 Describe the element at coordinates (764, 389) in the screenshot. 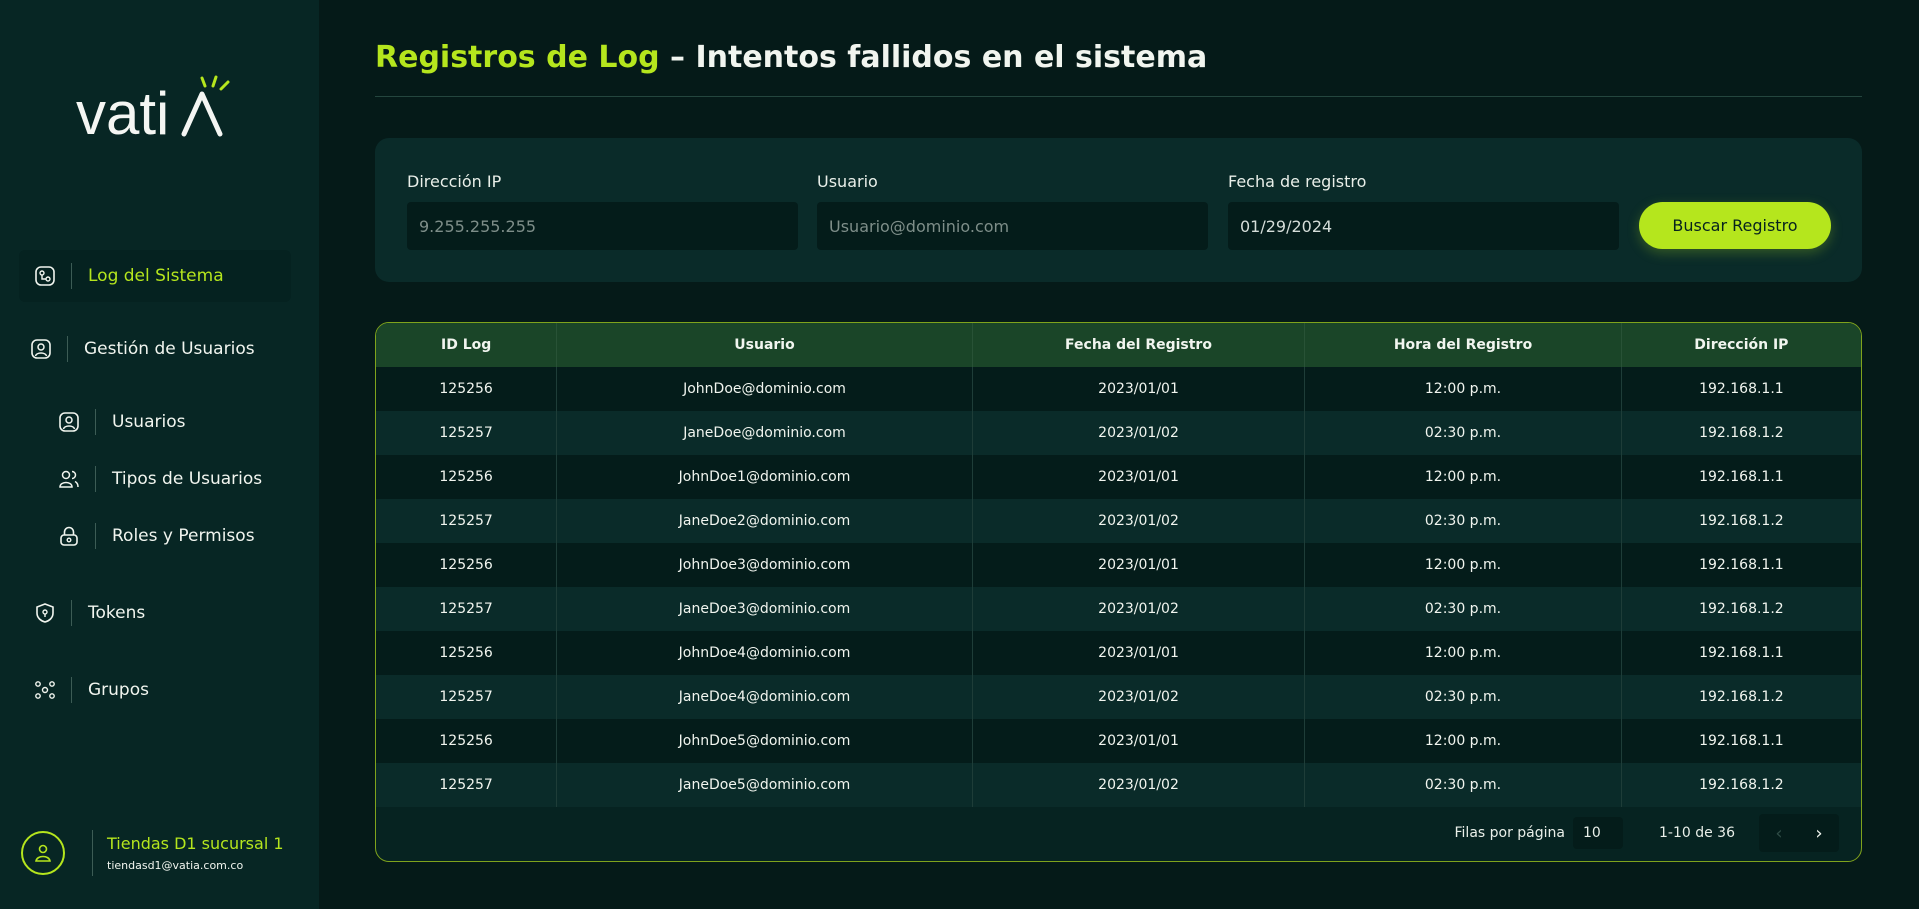

I see `table-cell: JohnDoe@dominio.com` at that location.